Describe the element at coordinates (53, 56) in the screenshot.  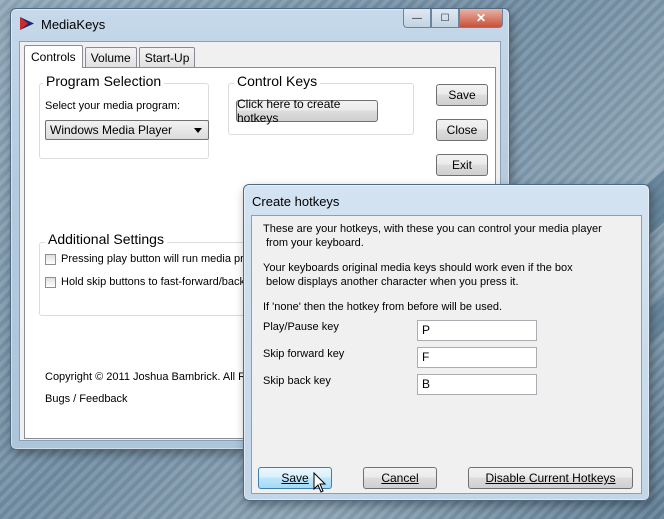
I see `tab-controls: Controls` at that location.